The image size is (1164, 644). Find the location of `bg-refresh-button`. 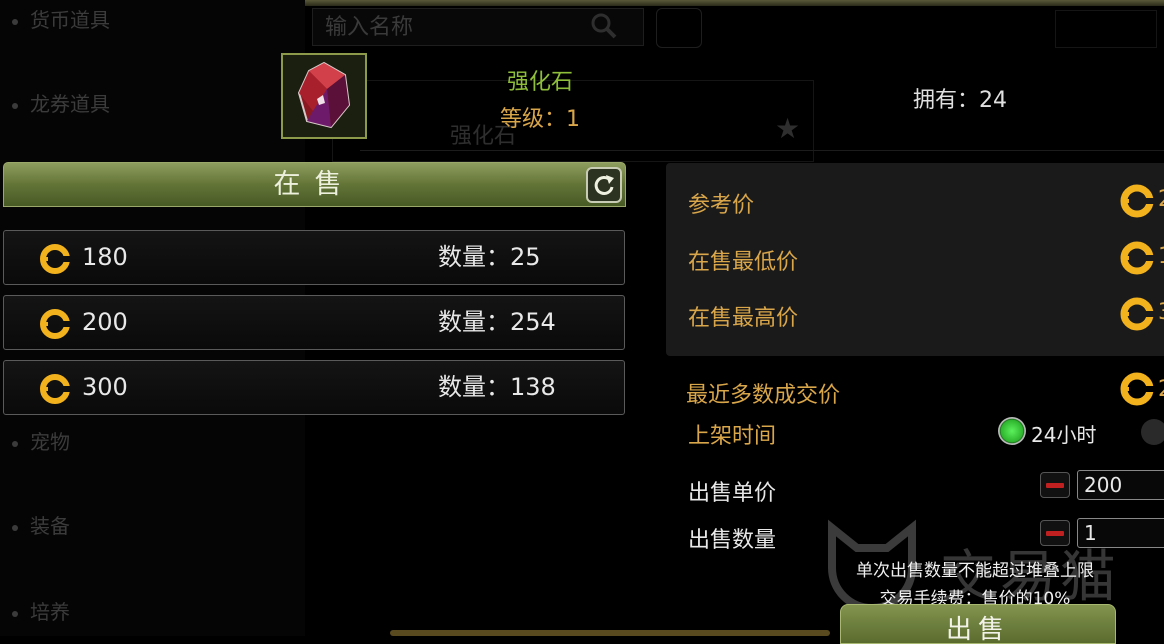

bg-refresh-button is located at coordinates (679, 28).